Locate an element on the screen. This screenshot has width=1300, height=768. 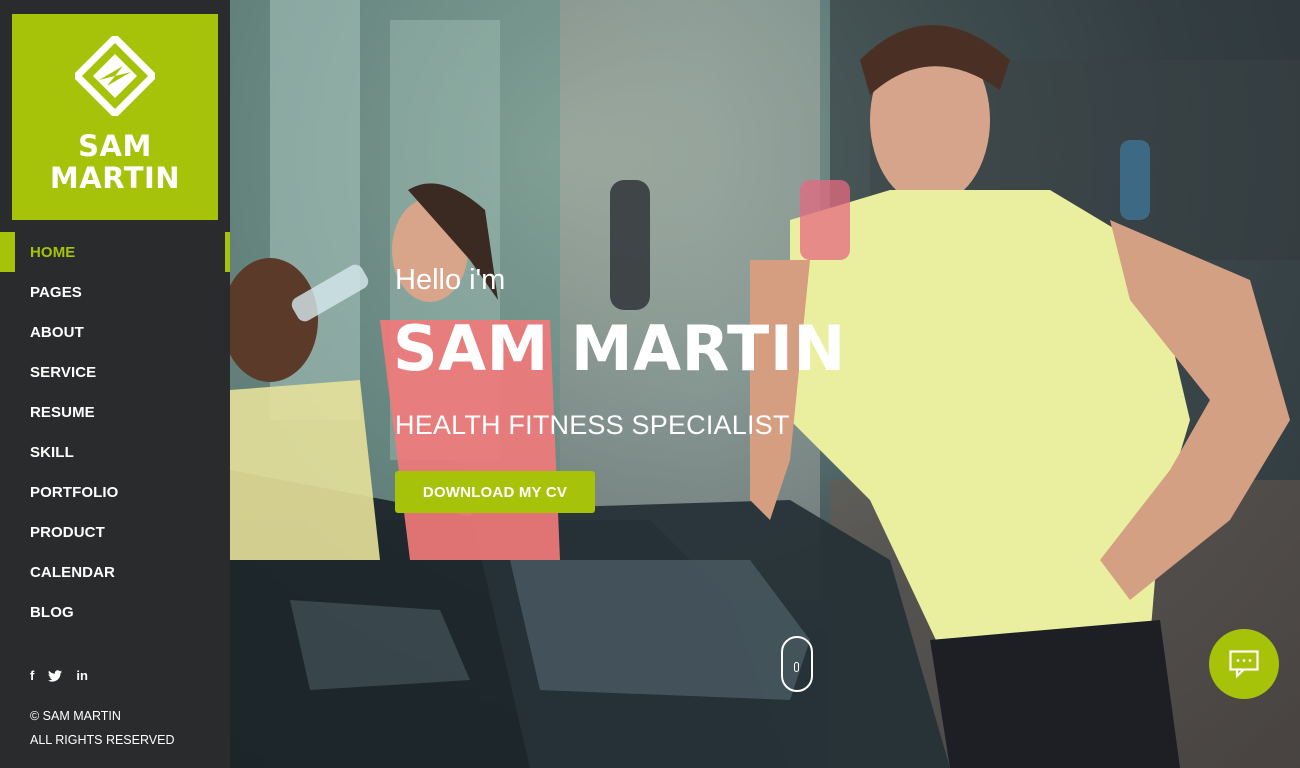
rights-reserved: ALL RIGHTS RESERVED is located at coordinates (102, 740).